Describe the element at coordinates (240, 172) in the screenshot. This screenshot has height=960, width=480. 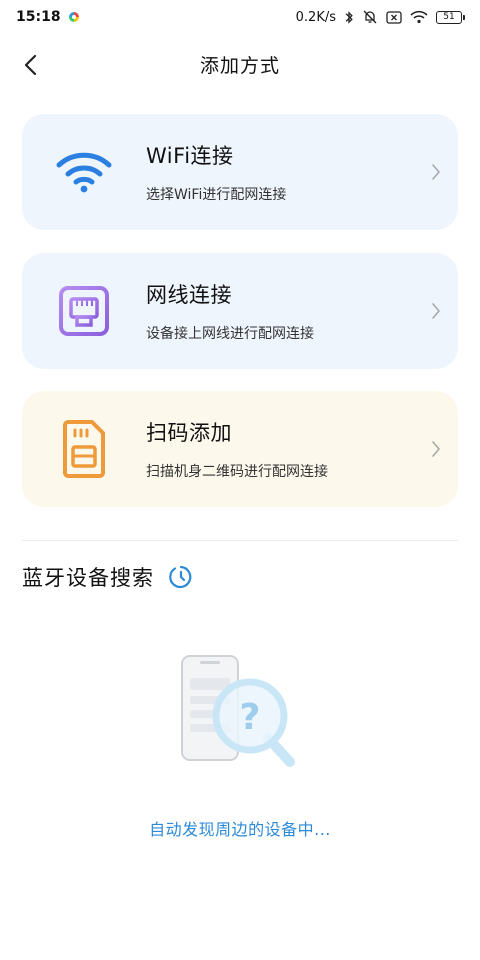
I see `option-wifi-card: WiFi连接 选择WiFi进行配网连接` at that location.